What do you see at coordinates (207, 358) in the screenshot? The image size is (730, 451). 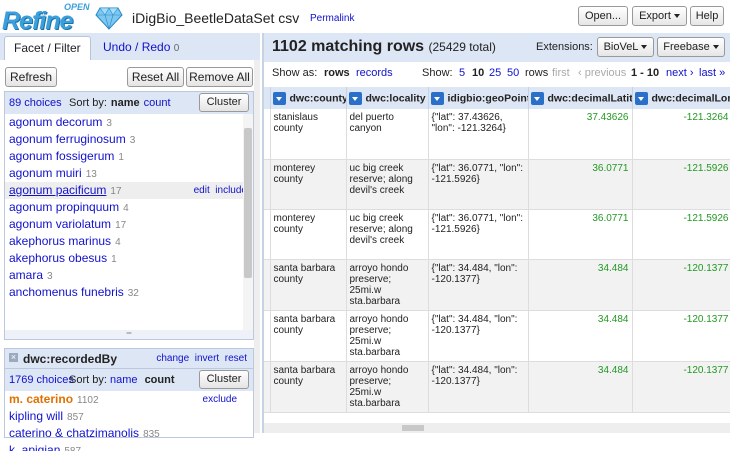 I see `invert-link: invert` at bounding box center [207, 358].